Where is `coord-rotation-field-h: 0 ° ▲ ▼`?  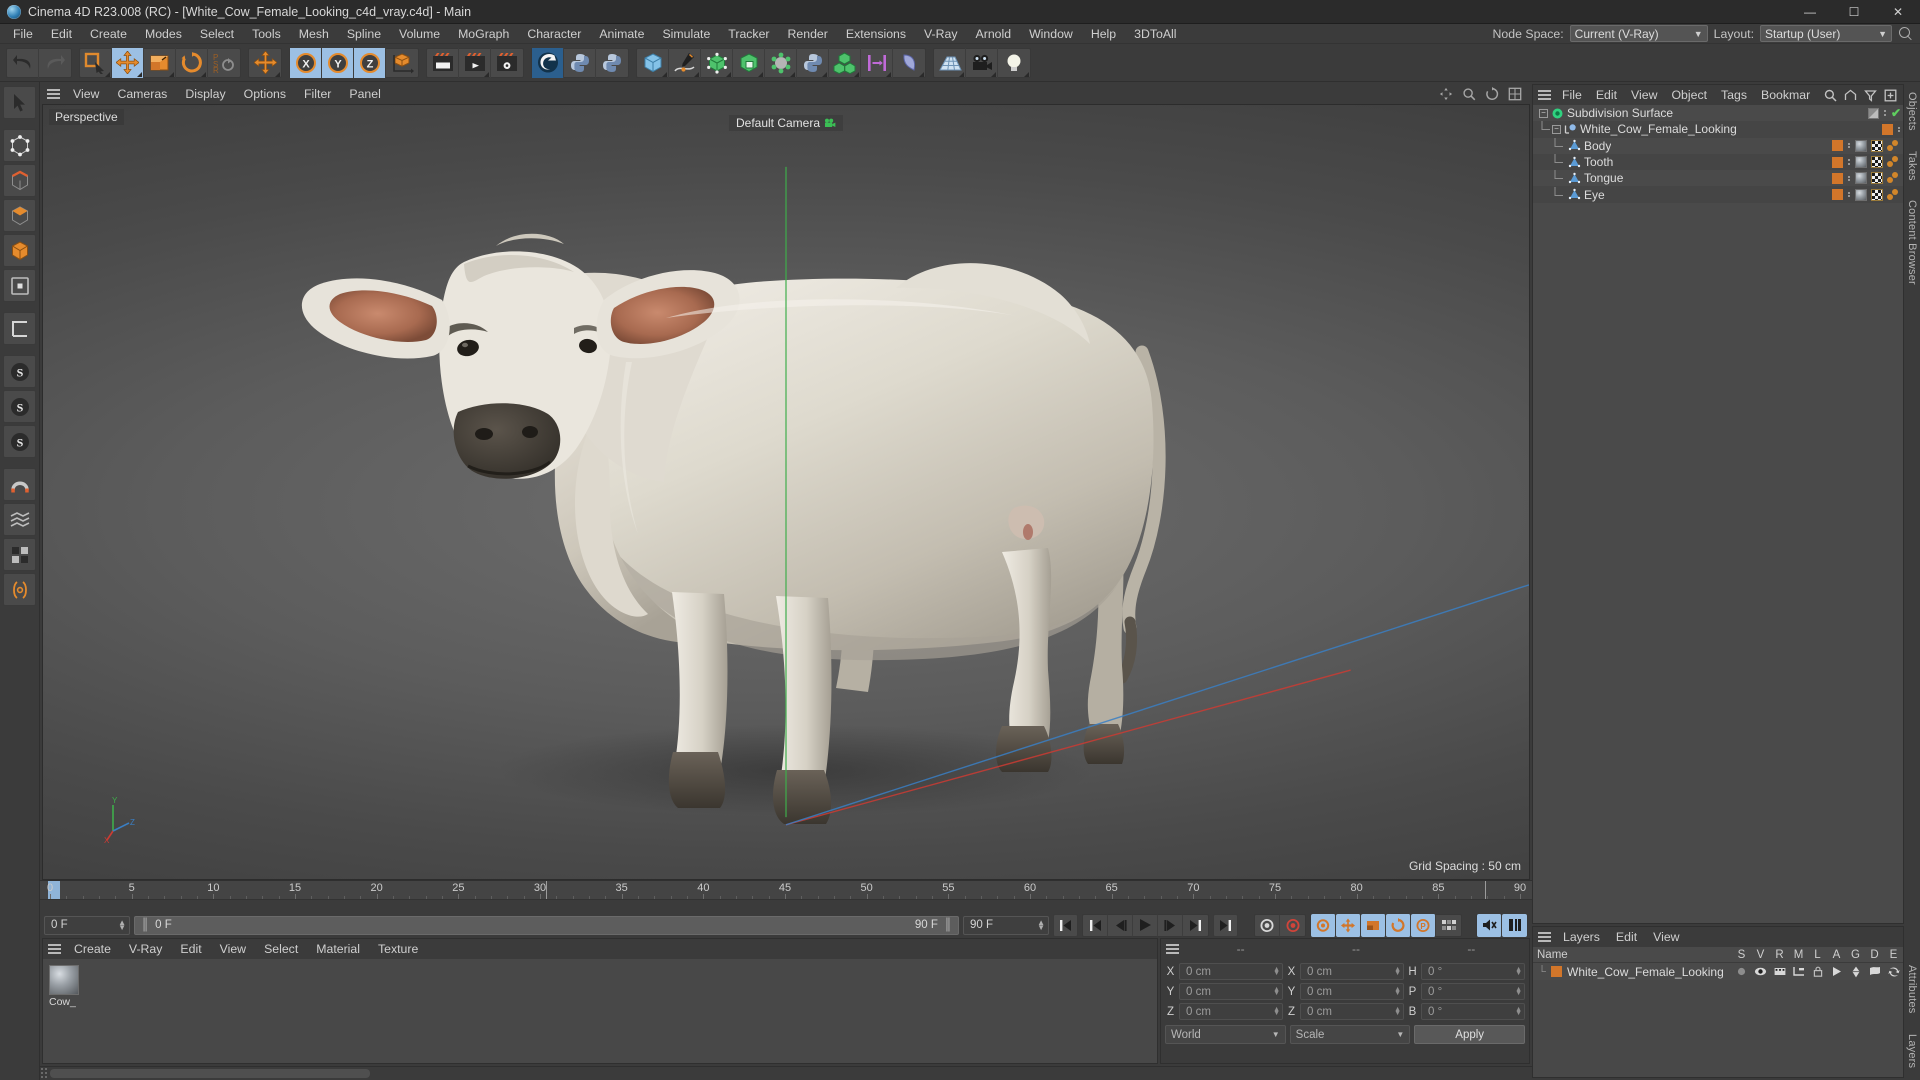 coord-rotation-field-h: 0 ° ▲ ▼ is located at coordinates (1473, 971).